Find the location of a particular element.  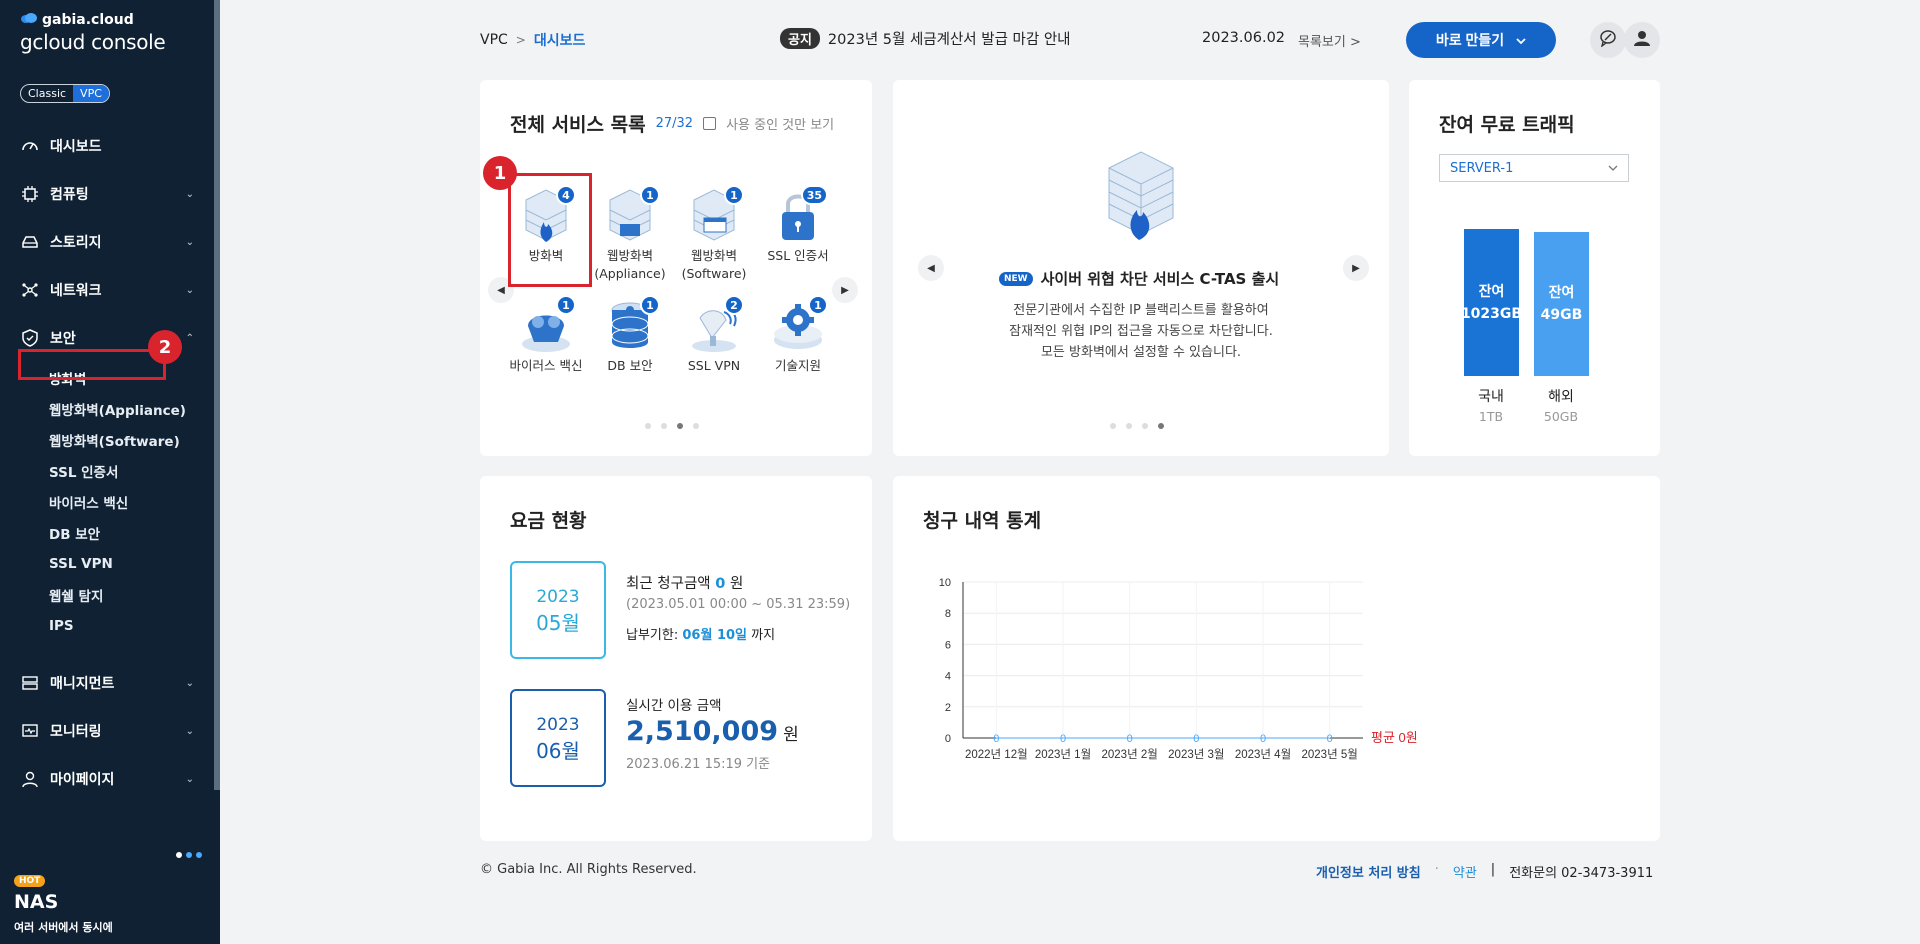

count-badge: 35 is located at coordinates (814, 195).